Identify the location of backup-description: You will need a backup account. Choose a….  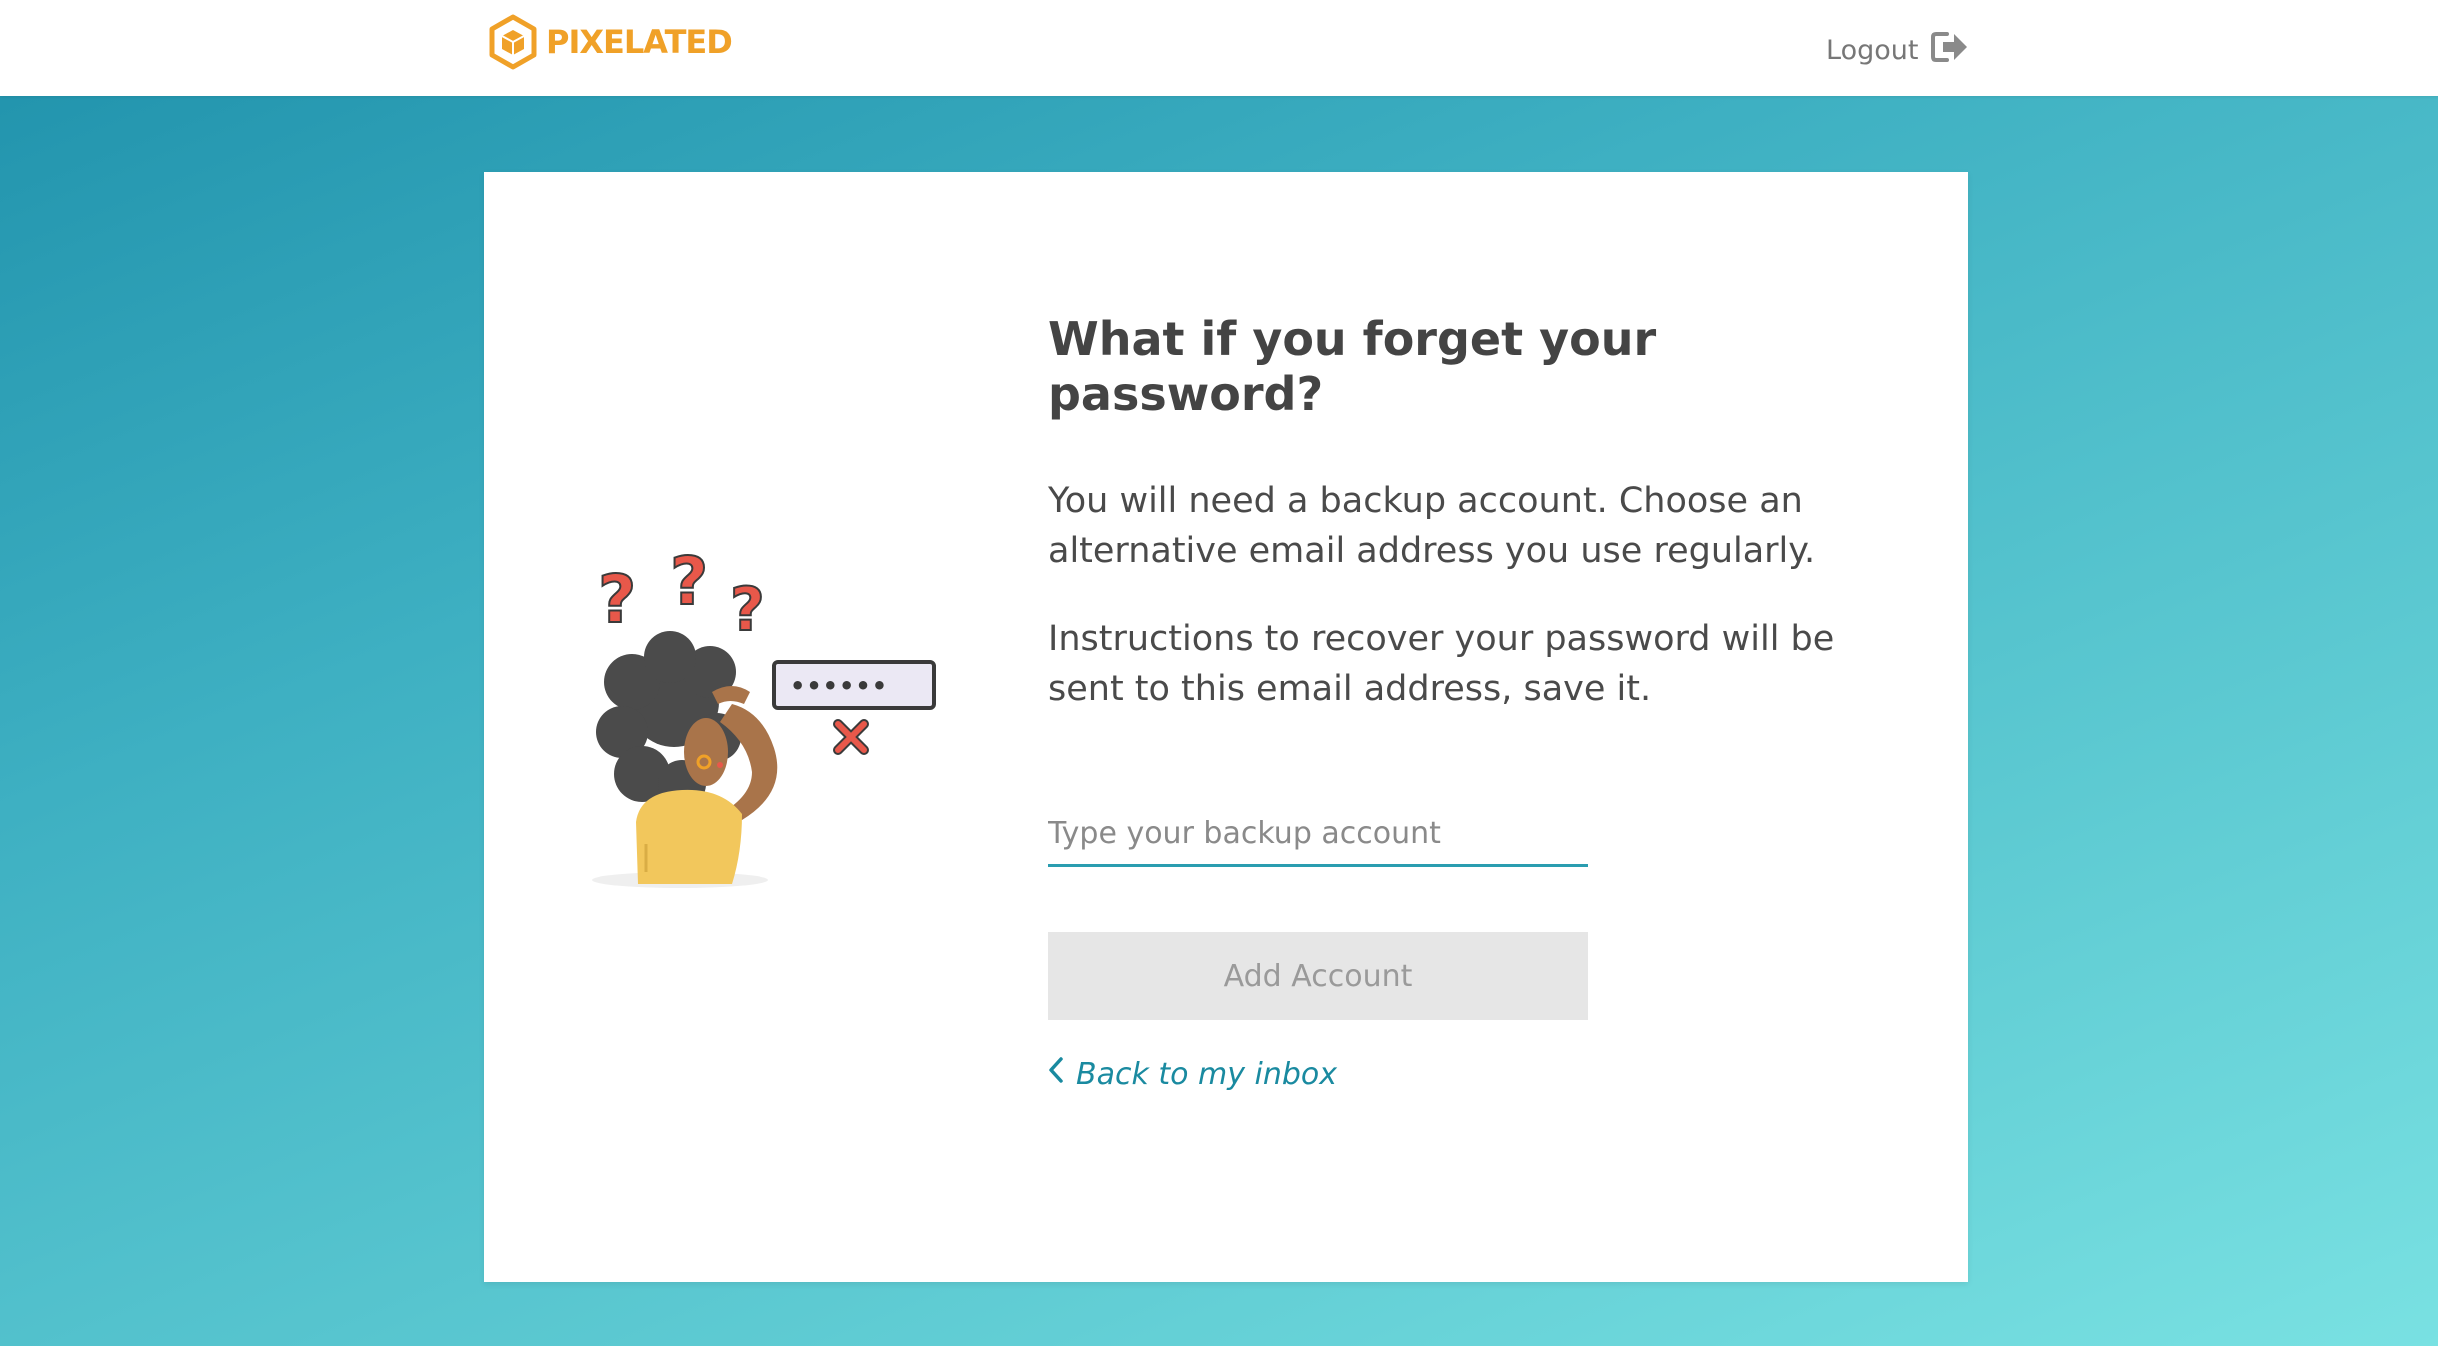
(1432, 526).